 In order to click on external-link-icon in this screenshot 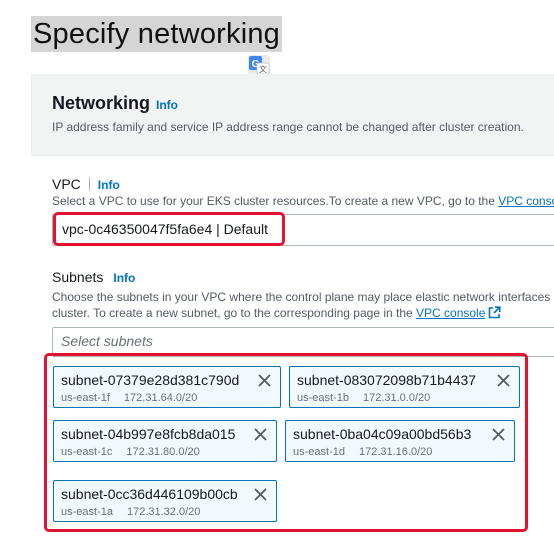, I will do `click(495, 312)`.